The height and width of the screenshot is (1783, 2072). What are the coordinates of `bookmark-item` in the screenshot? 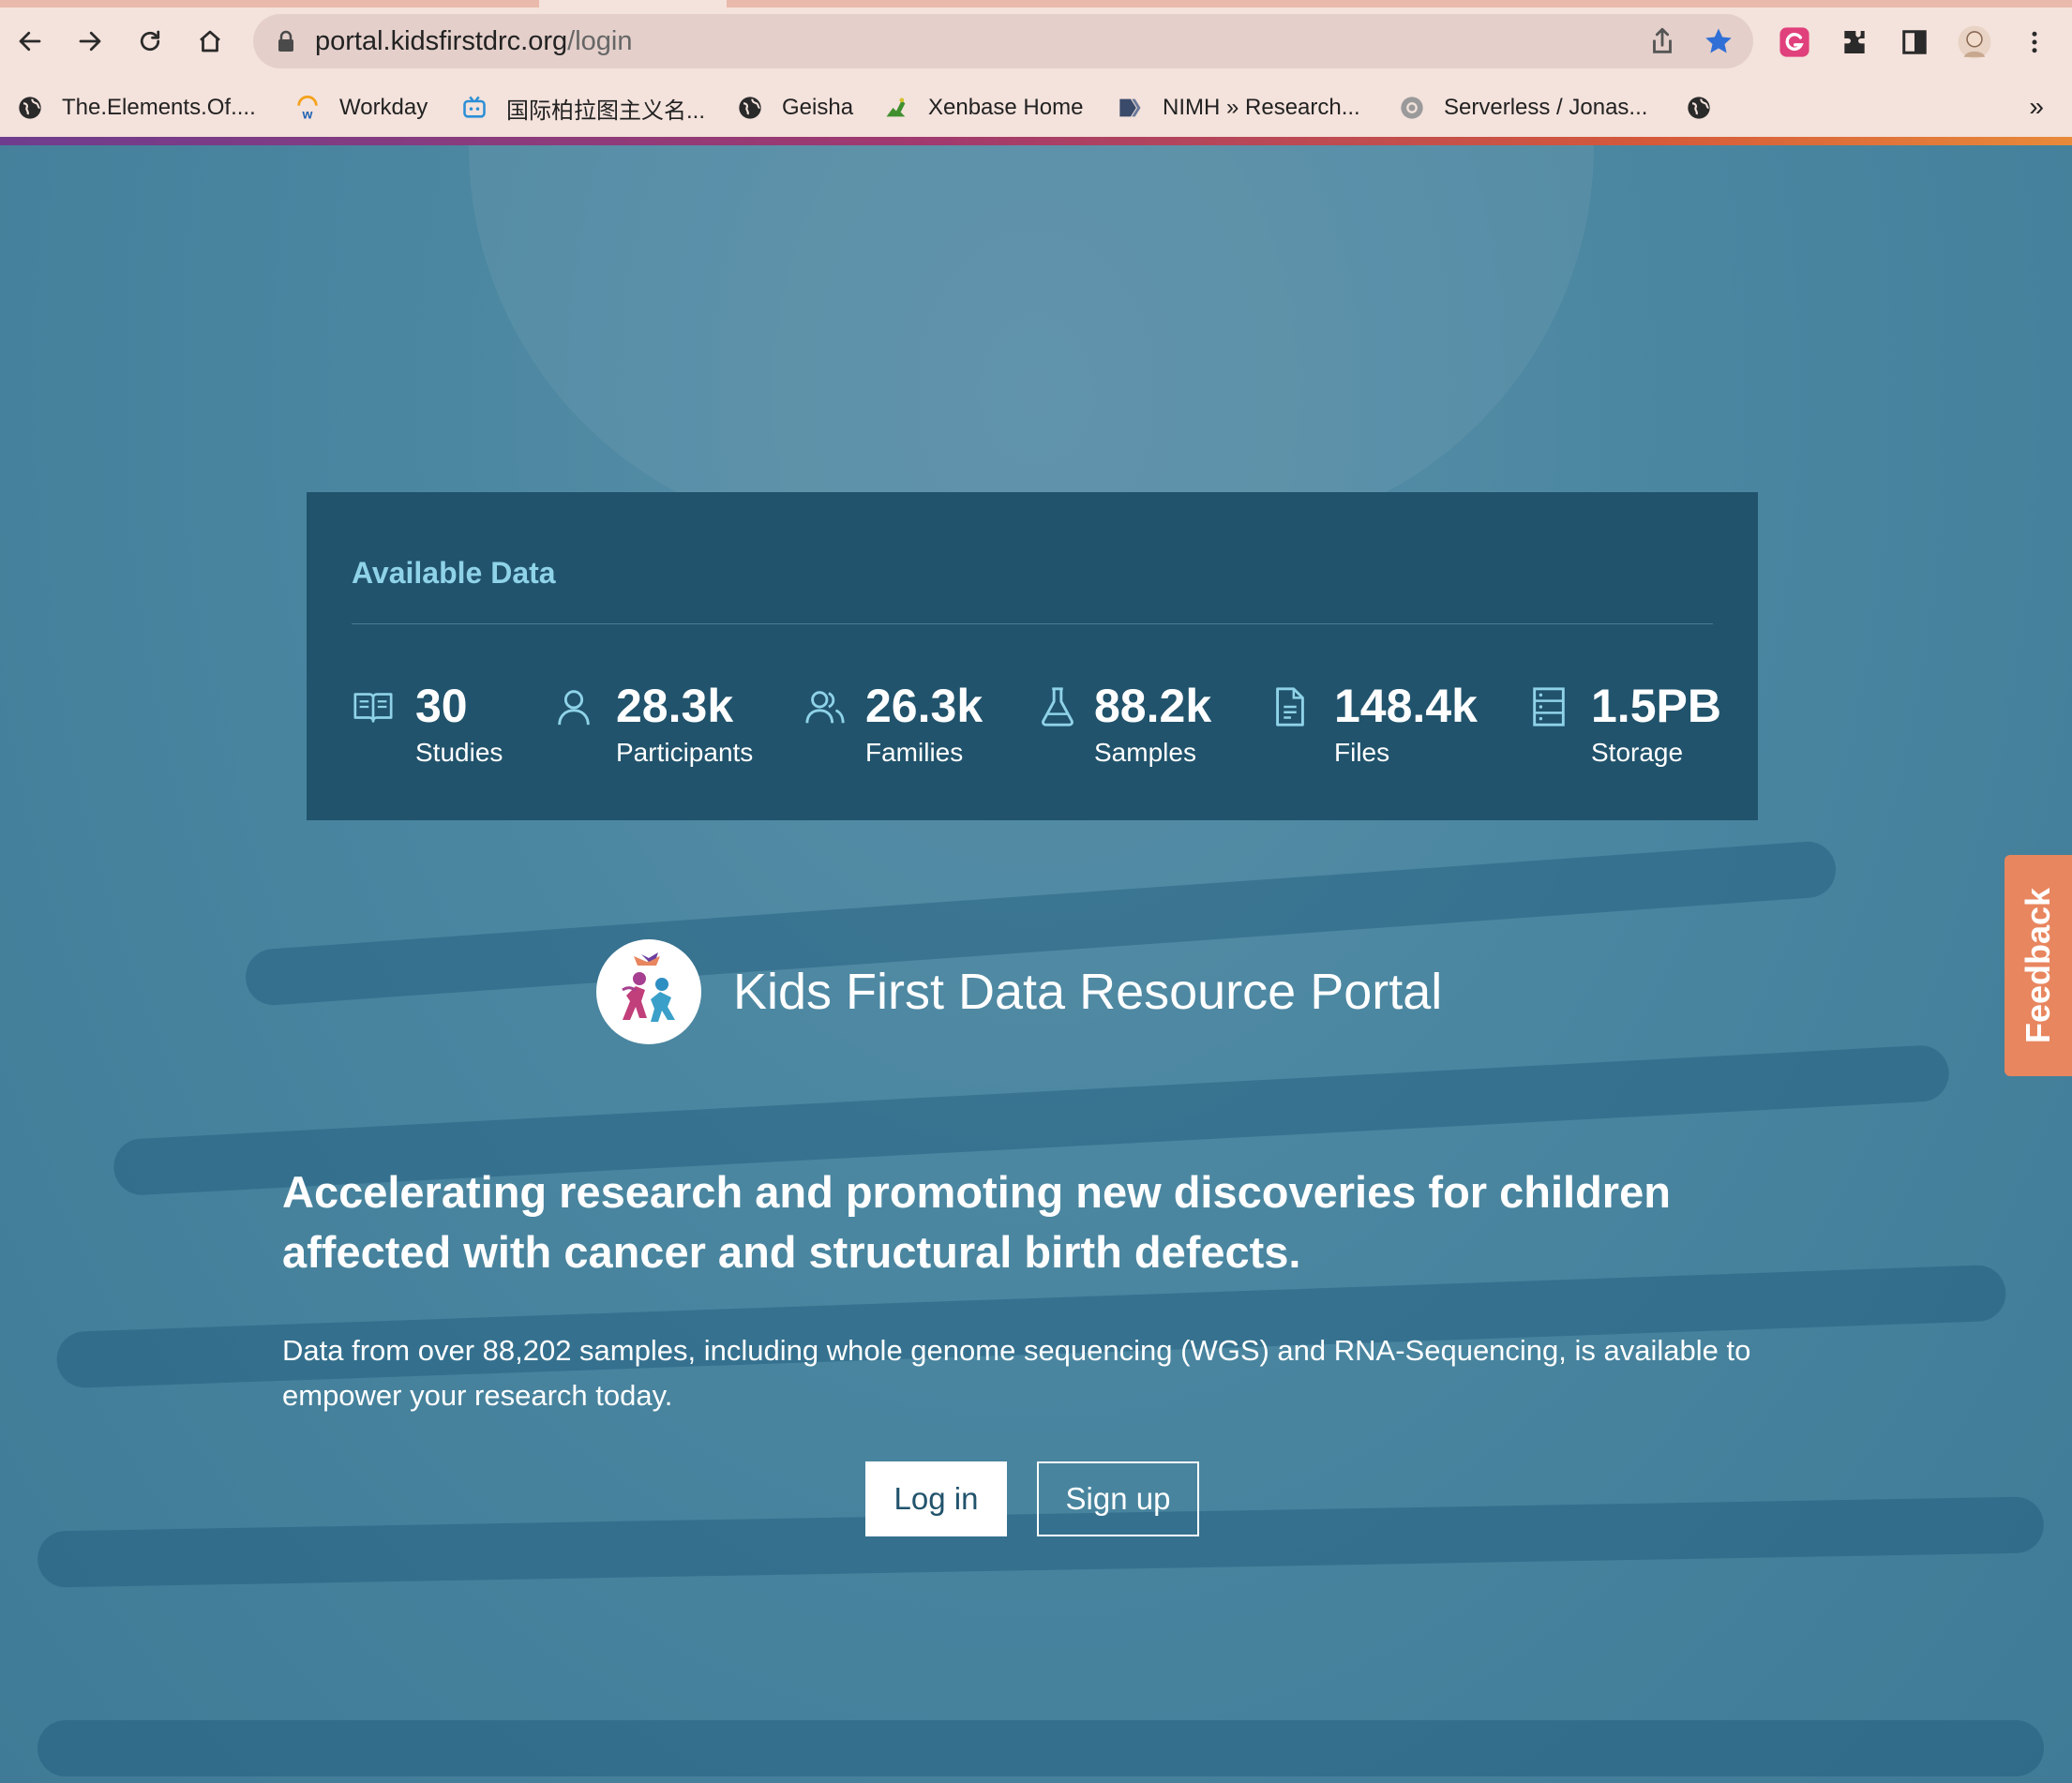 It's located at (1708, 108).